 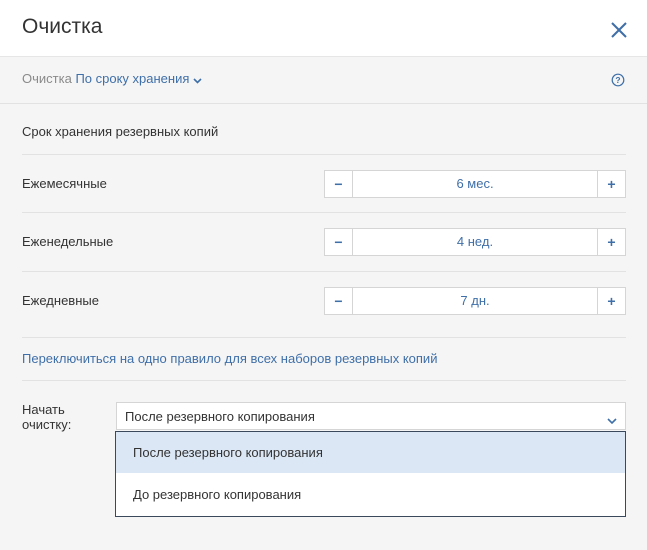 What do you see at coordinates (323, 28) in the screenshot?
I see `dialog-header: Очистка` at bounding box center [323, 28].